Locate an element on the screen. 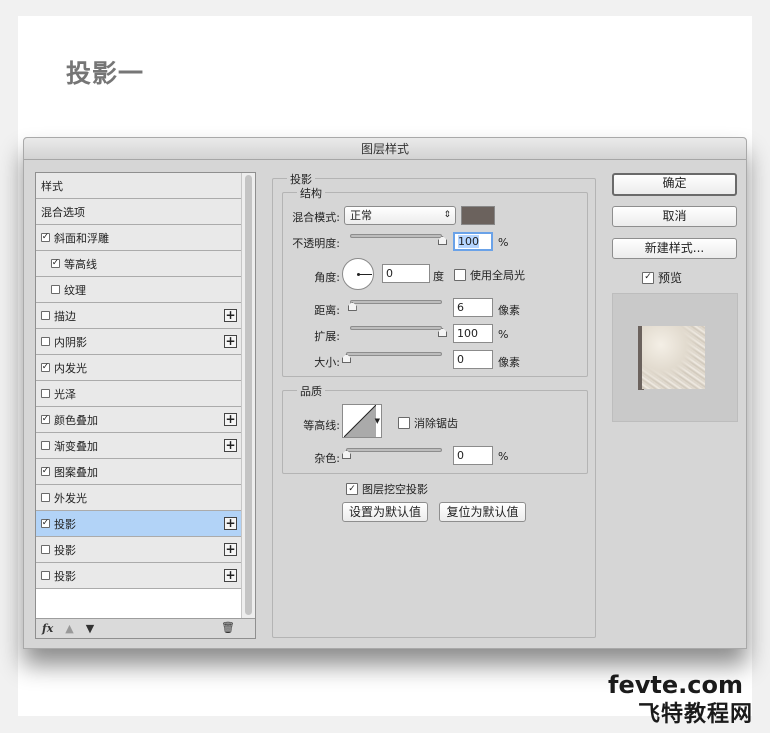 This screenshot has width=770, height=733. blend-mode-value: 正常 is located at coordinates (361, 215).